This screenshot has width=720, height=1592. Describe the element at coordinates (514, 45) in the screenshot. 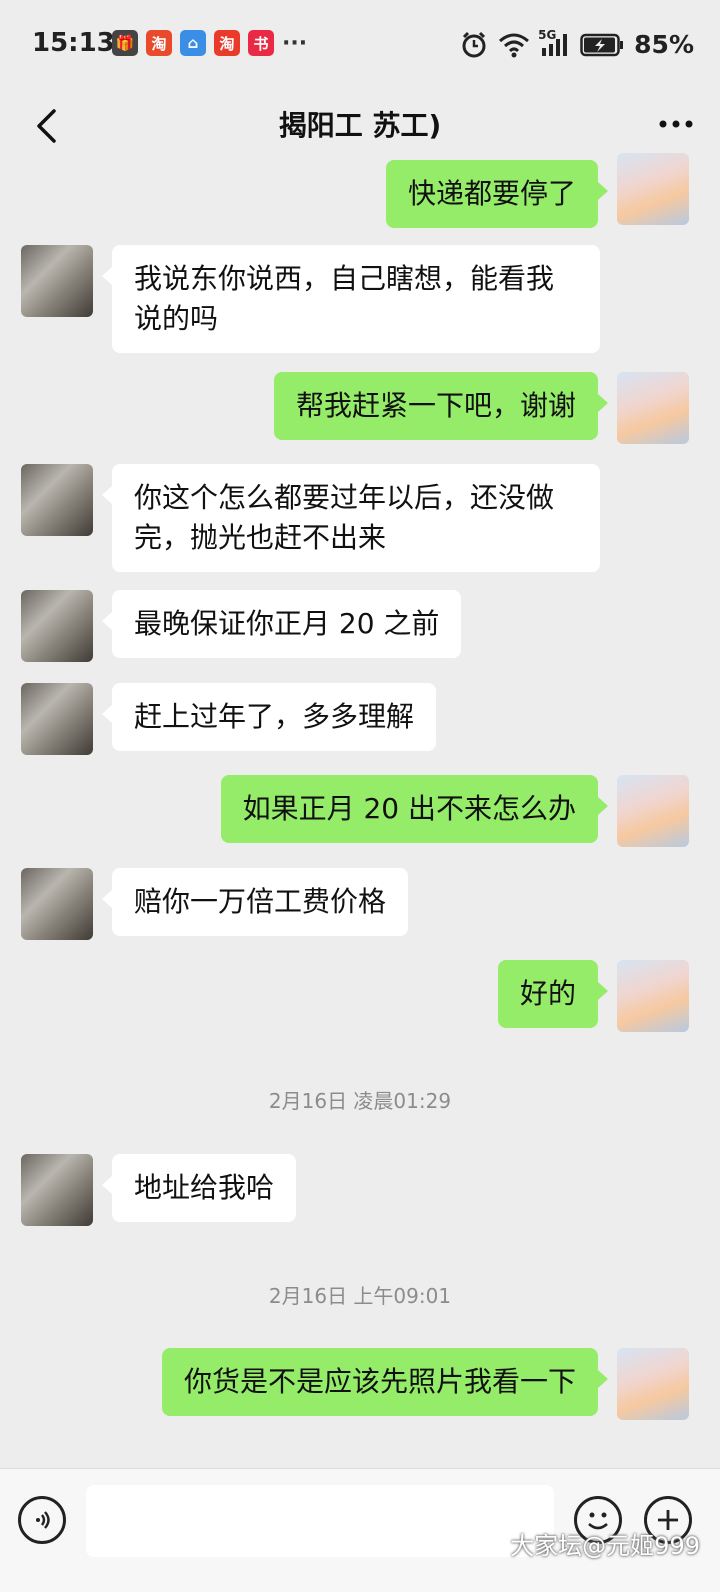

I see `wifi-icon` at that location.